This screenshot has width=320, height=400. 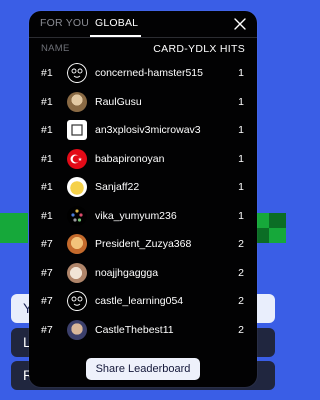 I want to click on column-header-hits: CARD-YDLX HITS, so click(x=199, y=49).